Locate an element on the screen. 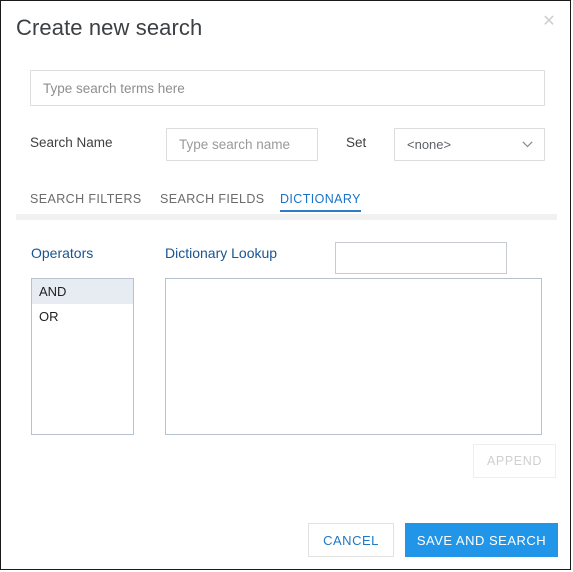 Image resolution: width=573 pixels, height=572 pixels. list-item: AND is located at coordinates (82, 291).